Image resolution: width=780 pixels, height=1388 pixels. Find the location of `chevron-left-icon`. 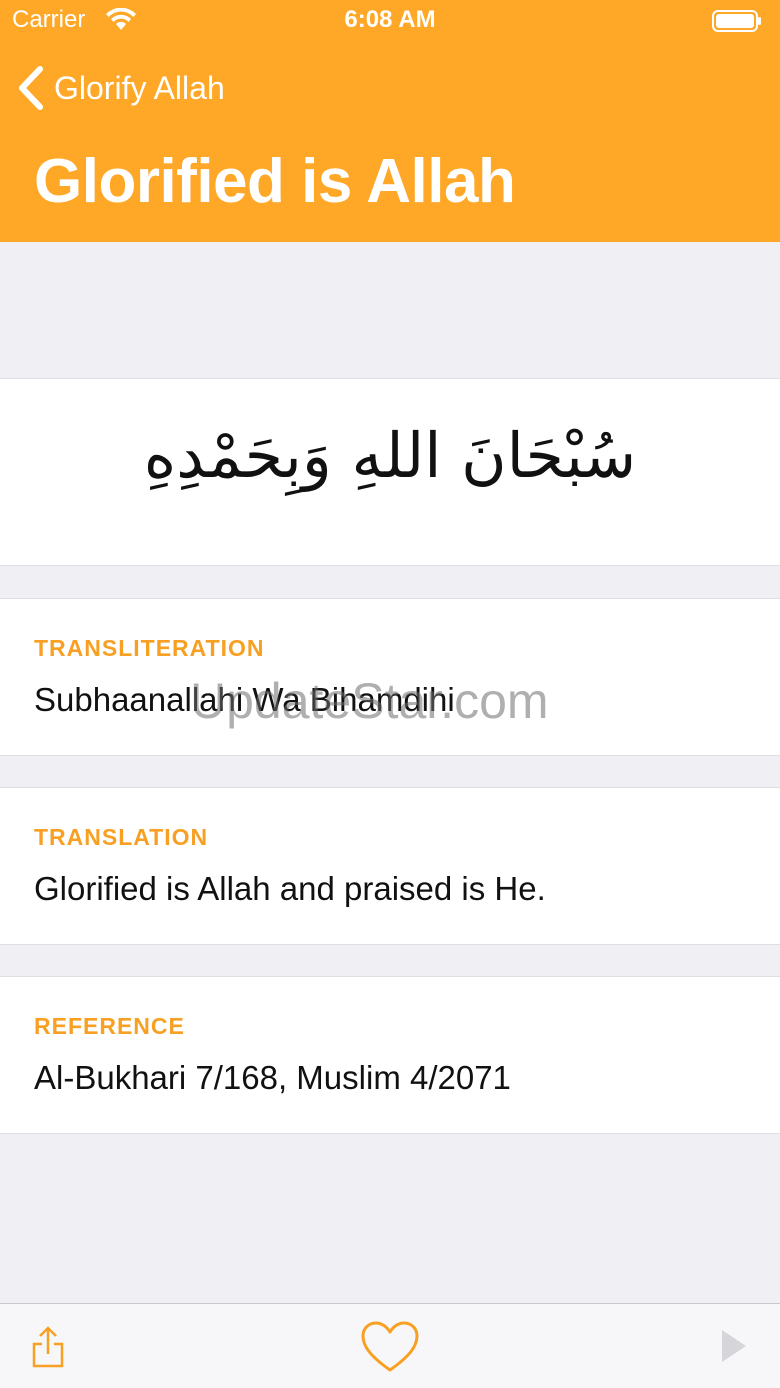

chevron-left-icon is located at coordinates (31, 88).